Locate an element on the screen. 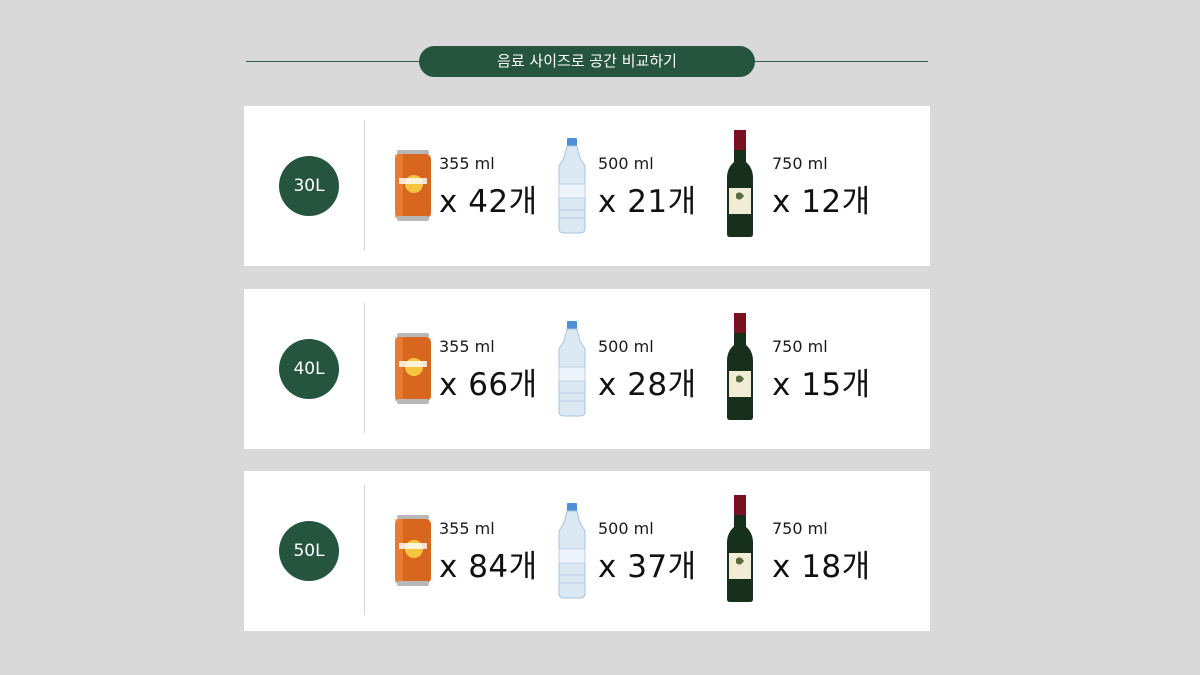  page-title: 음료 사이즈로 공간 비교하기 is located at coordinates (587, 61).